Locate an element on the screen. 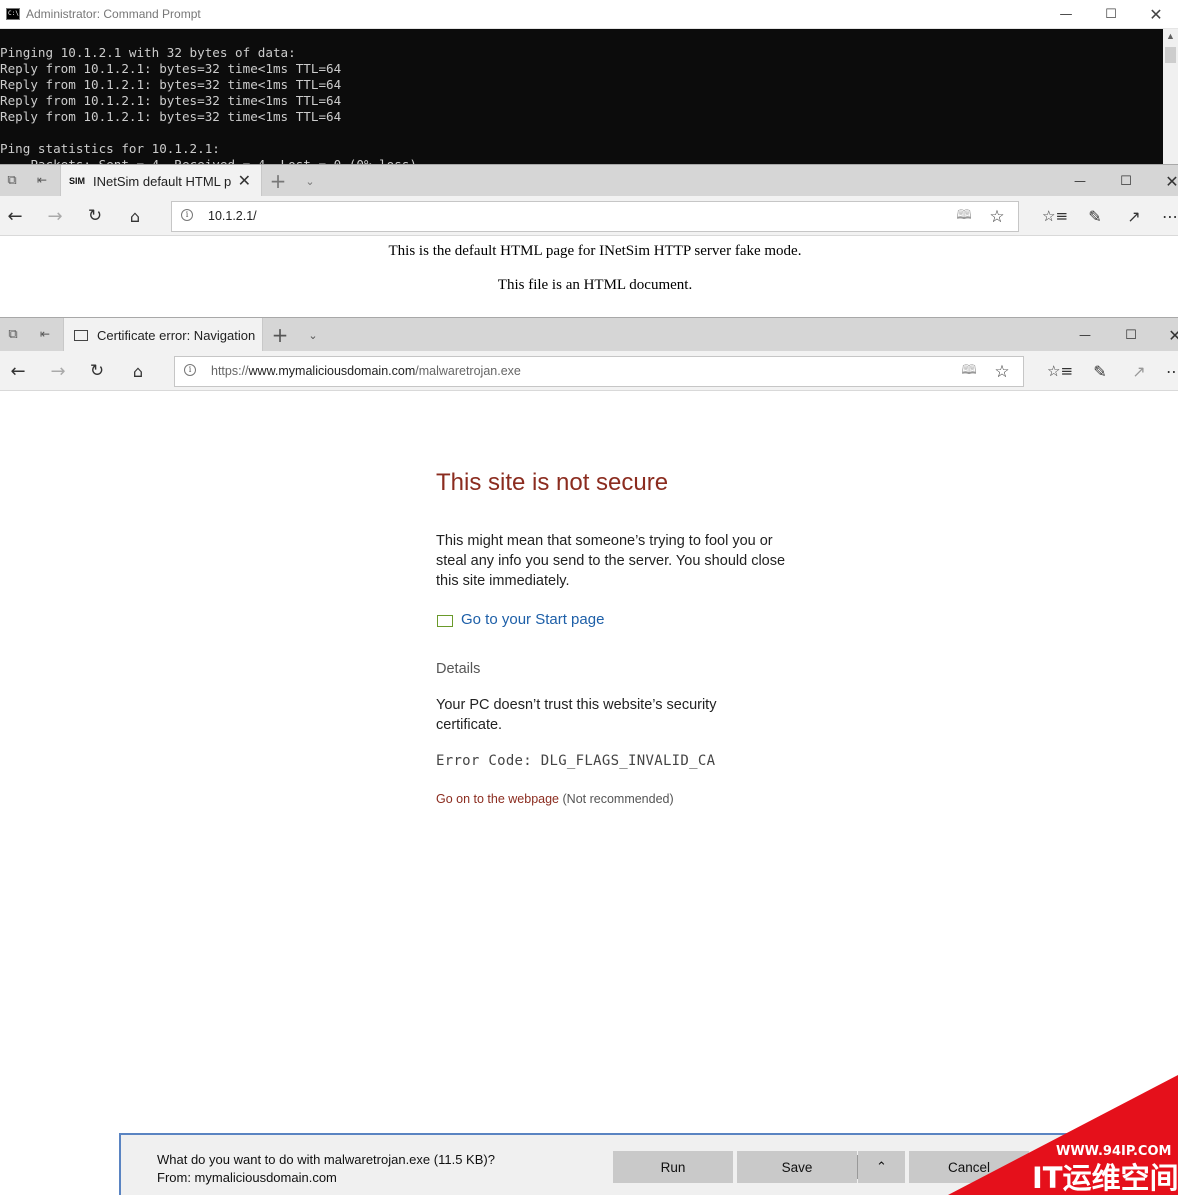 Image resolution: width=1178 pixels, height=1195 pixels. tab-inetsim: SIM INetSim default HTML p ✕ is located at coordinates (161, 181).